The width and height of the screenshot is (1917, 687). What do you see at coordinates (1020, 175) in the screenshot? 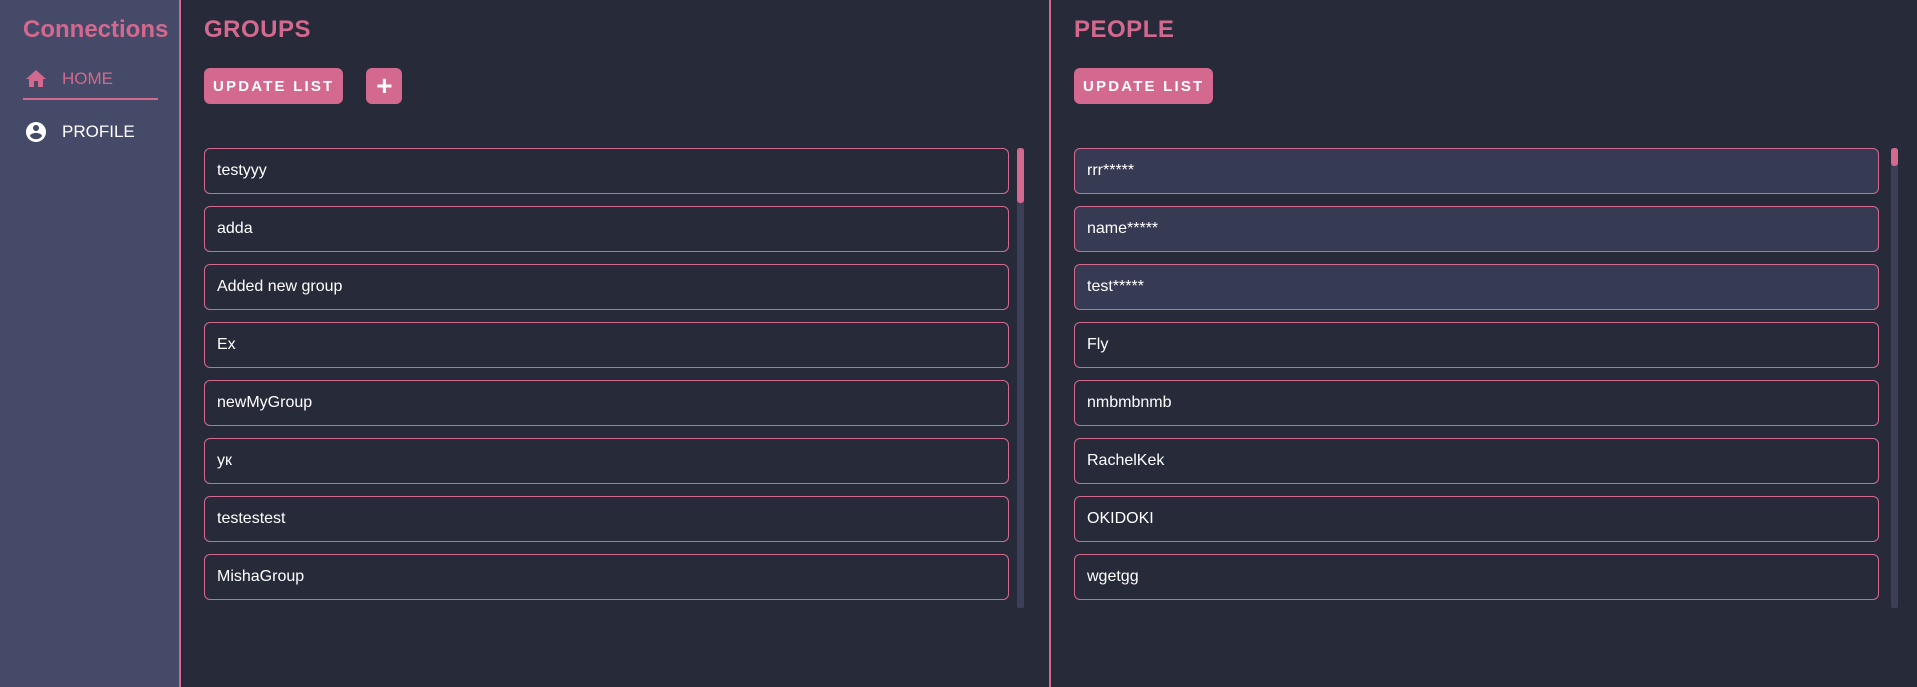
I see `groups-scroll-thumb` at bounding box center [1020, 175].